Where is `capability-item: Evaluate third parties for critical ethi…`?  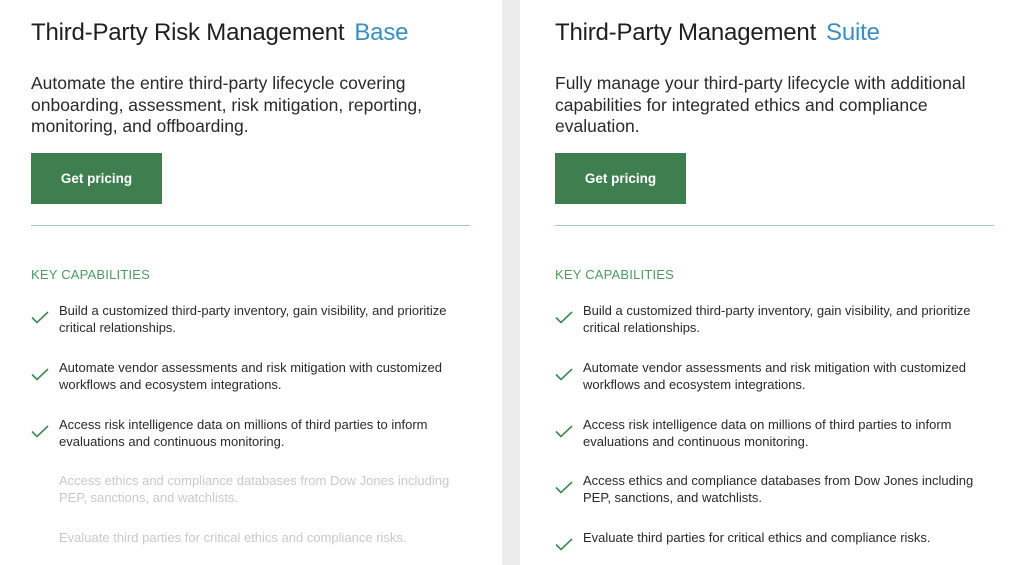
capability-item: Evaluate third parties for critical ethi… is located at coordinates (765, 540).